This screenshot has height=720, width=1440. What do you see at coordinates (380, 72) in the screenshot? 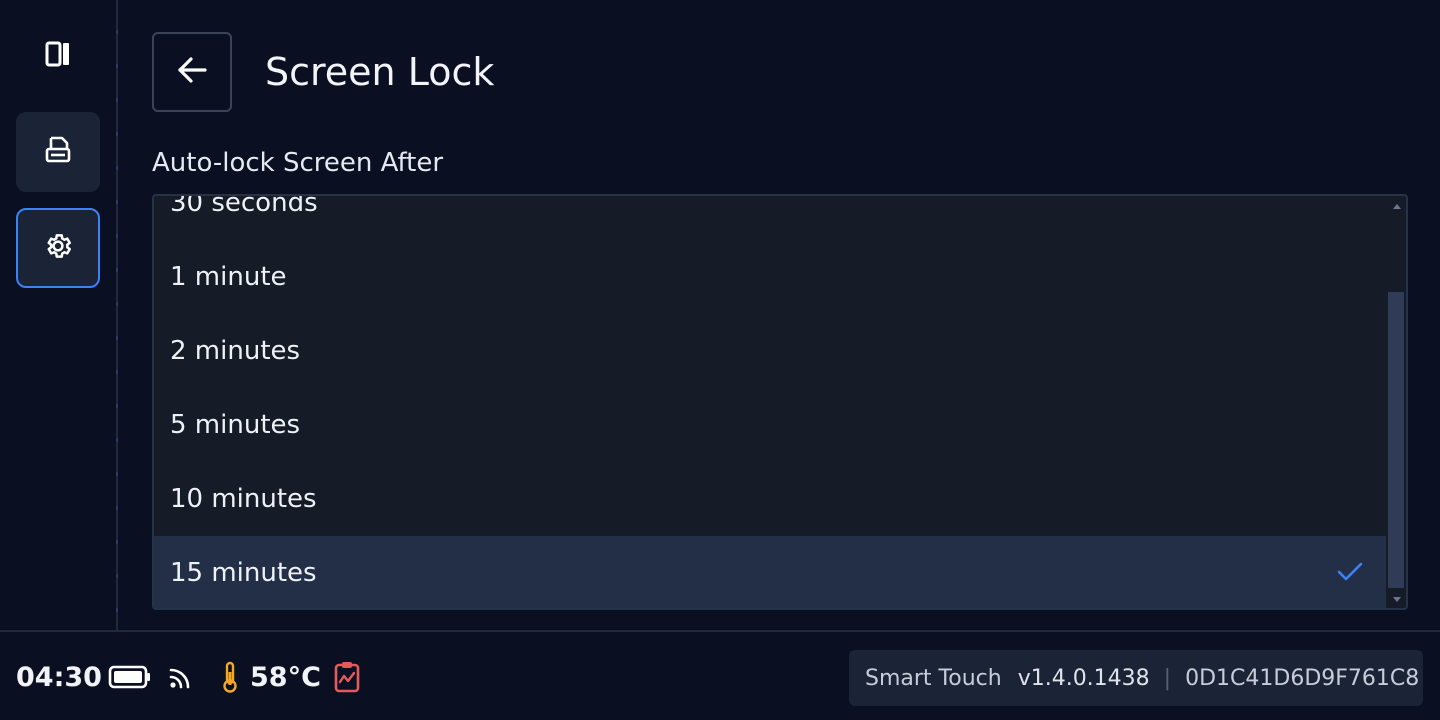
I see `page-title: Screen Lock` at bounding box center [380, 72].